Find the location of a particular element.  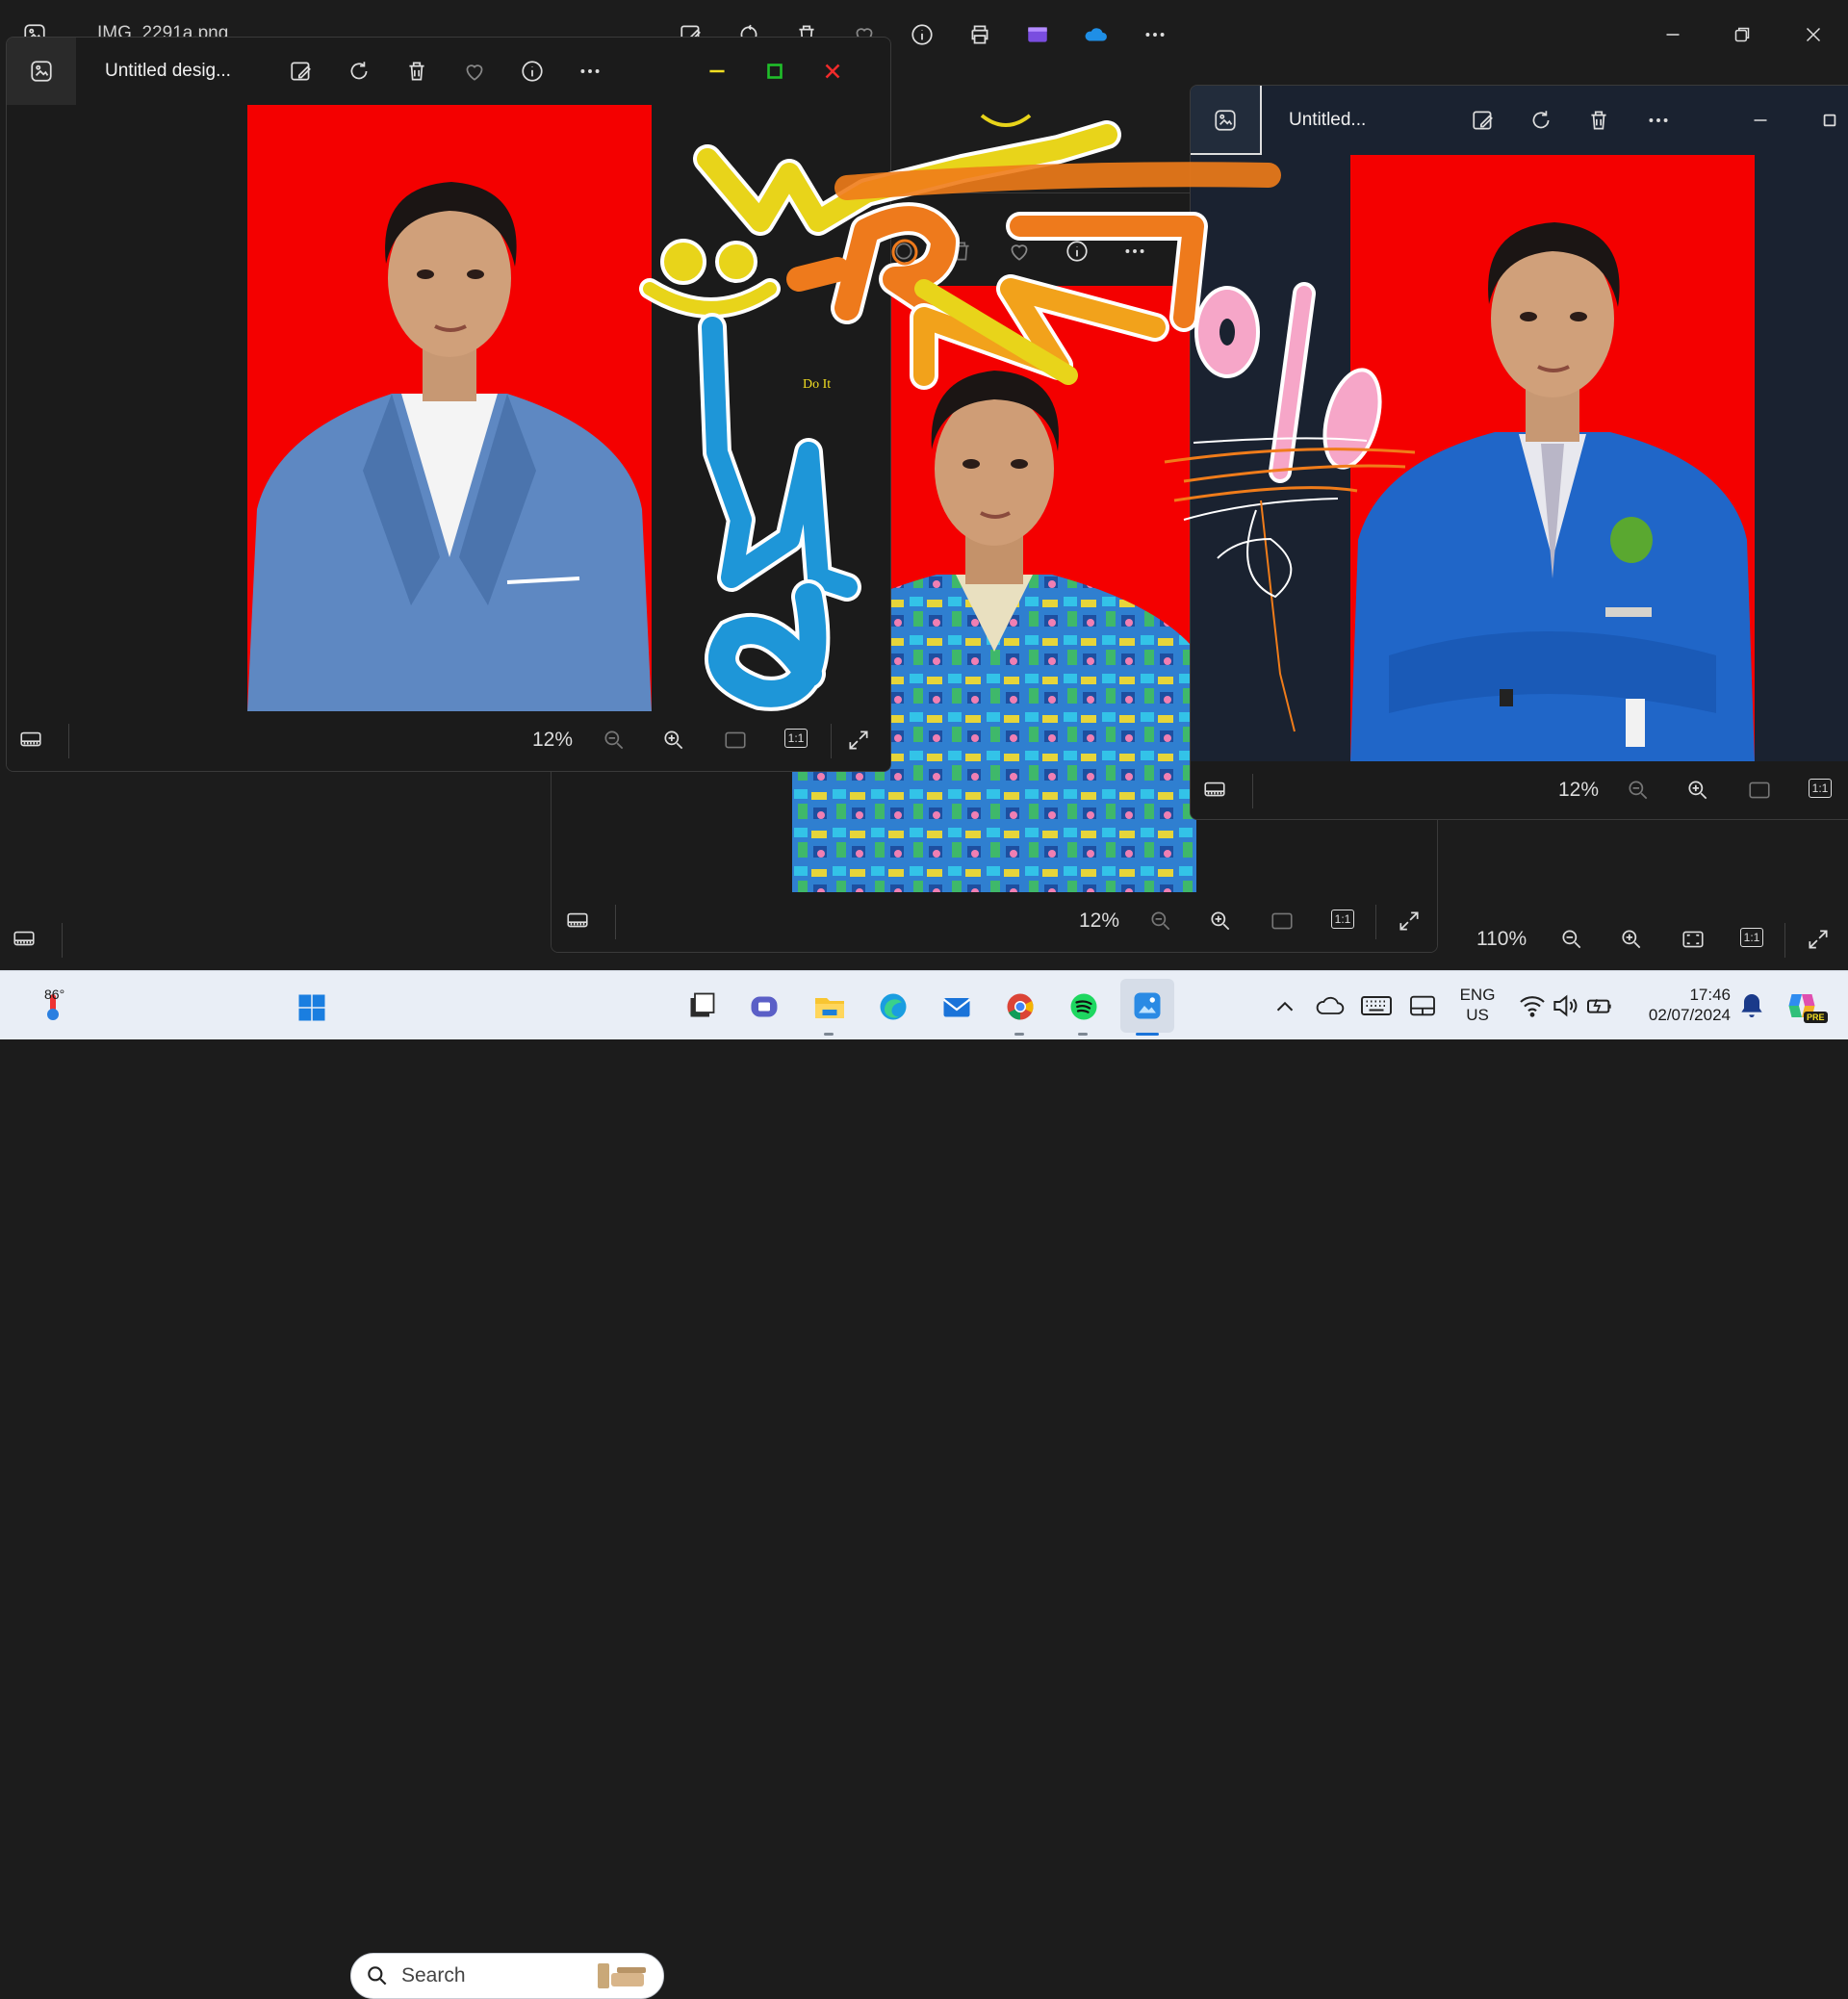

language-indicator: ENG US is located at coordinates (1477, 1005).